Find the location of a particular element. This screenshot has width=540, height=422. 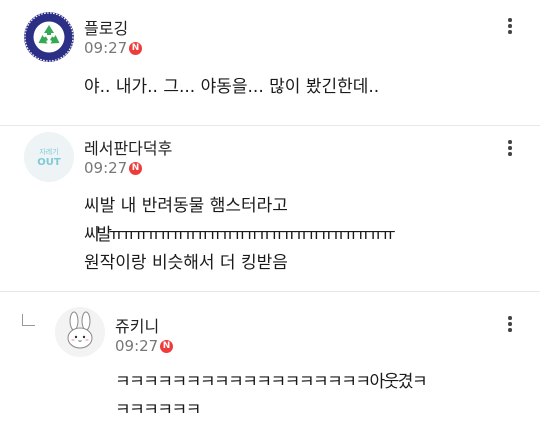

comment-author: 플로깅 is located at coordinates (106, 27).